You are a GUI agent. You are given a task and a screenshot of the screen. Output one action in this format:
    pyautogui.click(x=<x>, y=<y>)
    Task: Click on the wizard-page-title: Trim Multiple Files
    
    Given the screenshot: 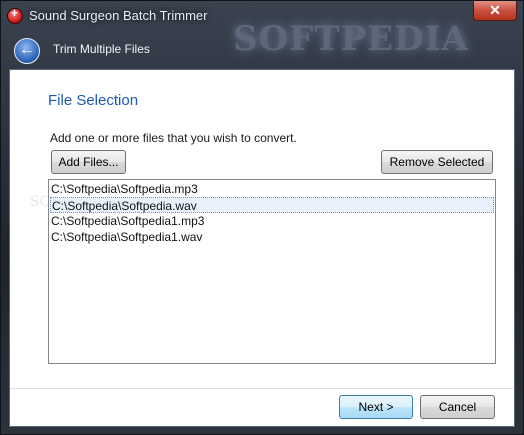 What is the action you would take?
    pyautogui.click(x=101, y=49)
    